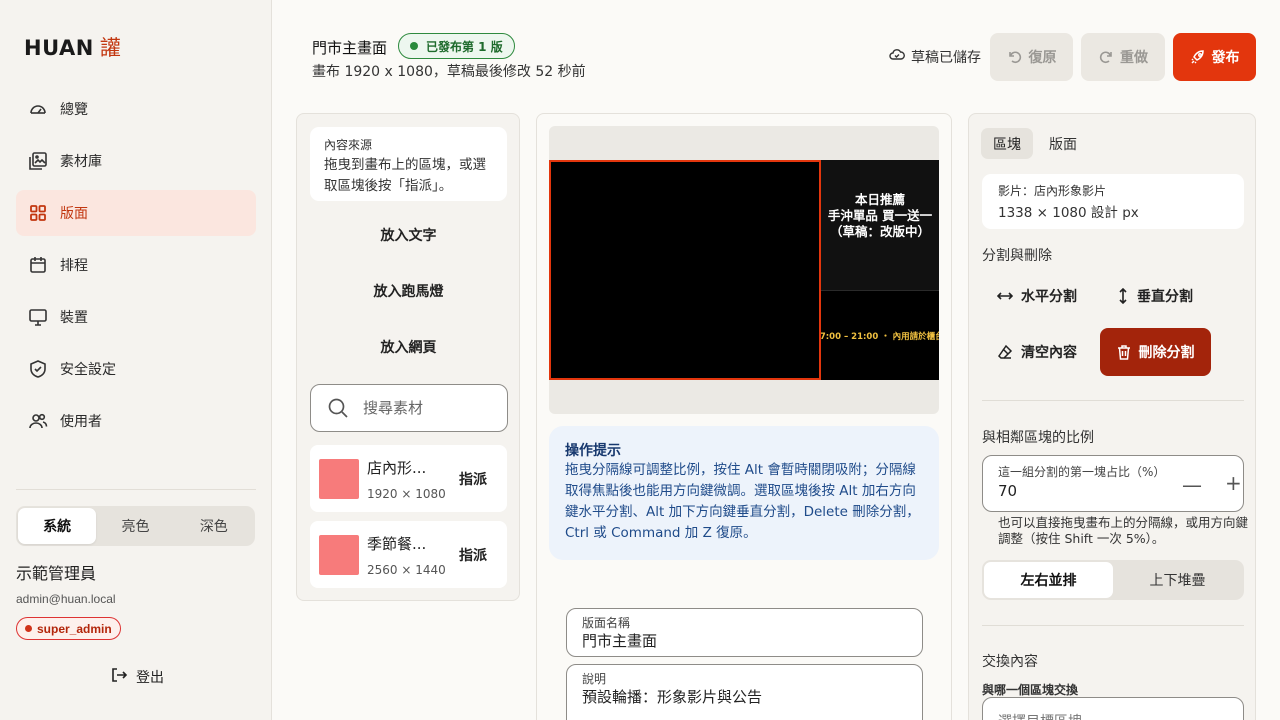 The width and height of the screenshot is (1280, 720). What do you see at coordinates (56, 573) in the screenshot?
I see `user-name: 示範管理員` at bounding box center [56, 573].